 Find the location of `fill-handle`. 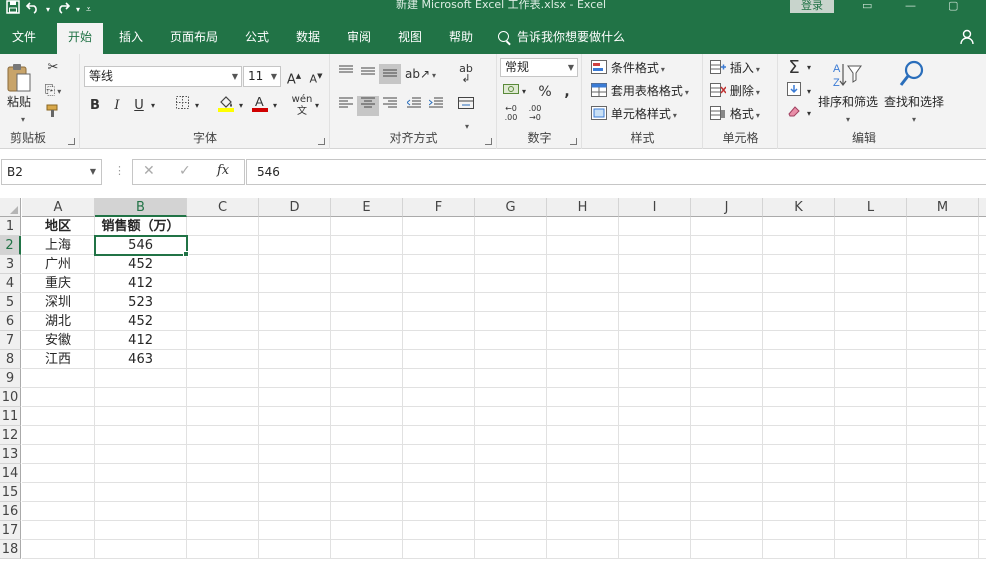

fill-handle is located at coordinates (186, 254).